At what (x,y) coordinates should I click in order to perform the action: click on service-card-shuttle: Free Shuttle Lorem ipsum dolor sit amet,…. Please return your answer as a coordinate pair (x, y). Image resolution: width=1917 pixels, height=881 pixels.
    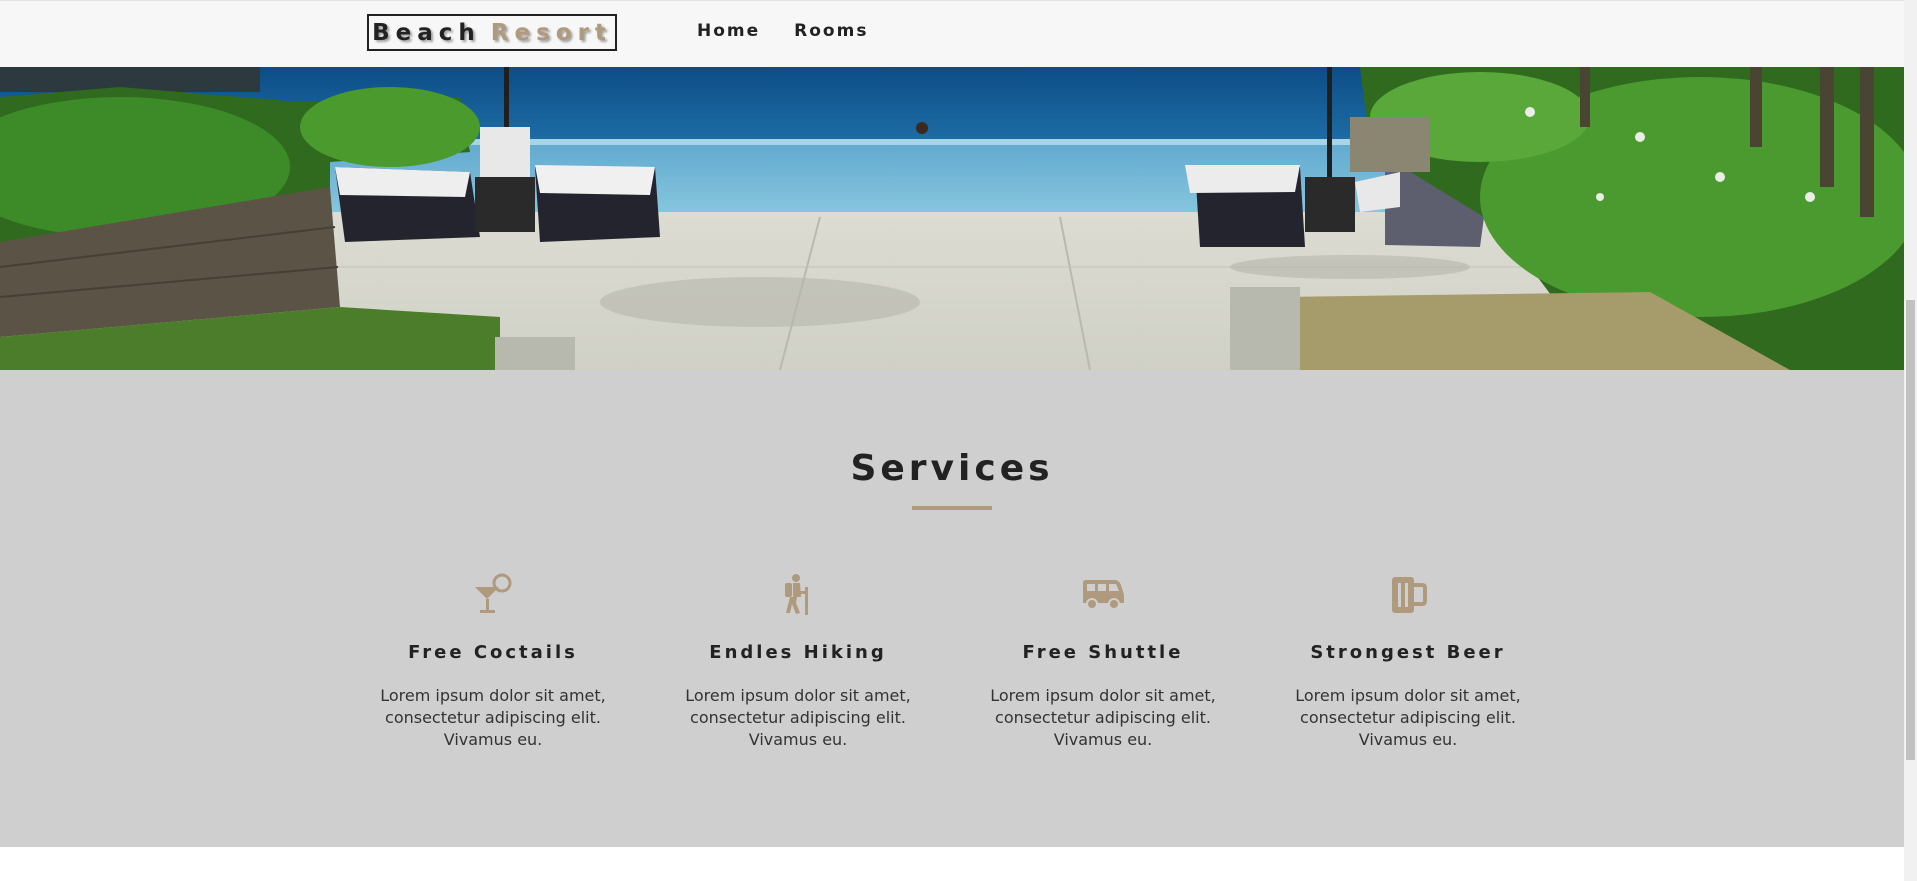
    Looking at the image, I should click on (1103, 660).